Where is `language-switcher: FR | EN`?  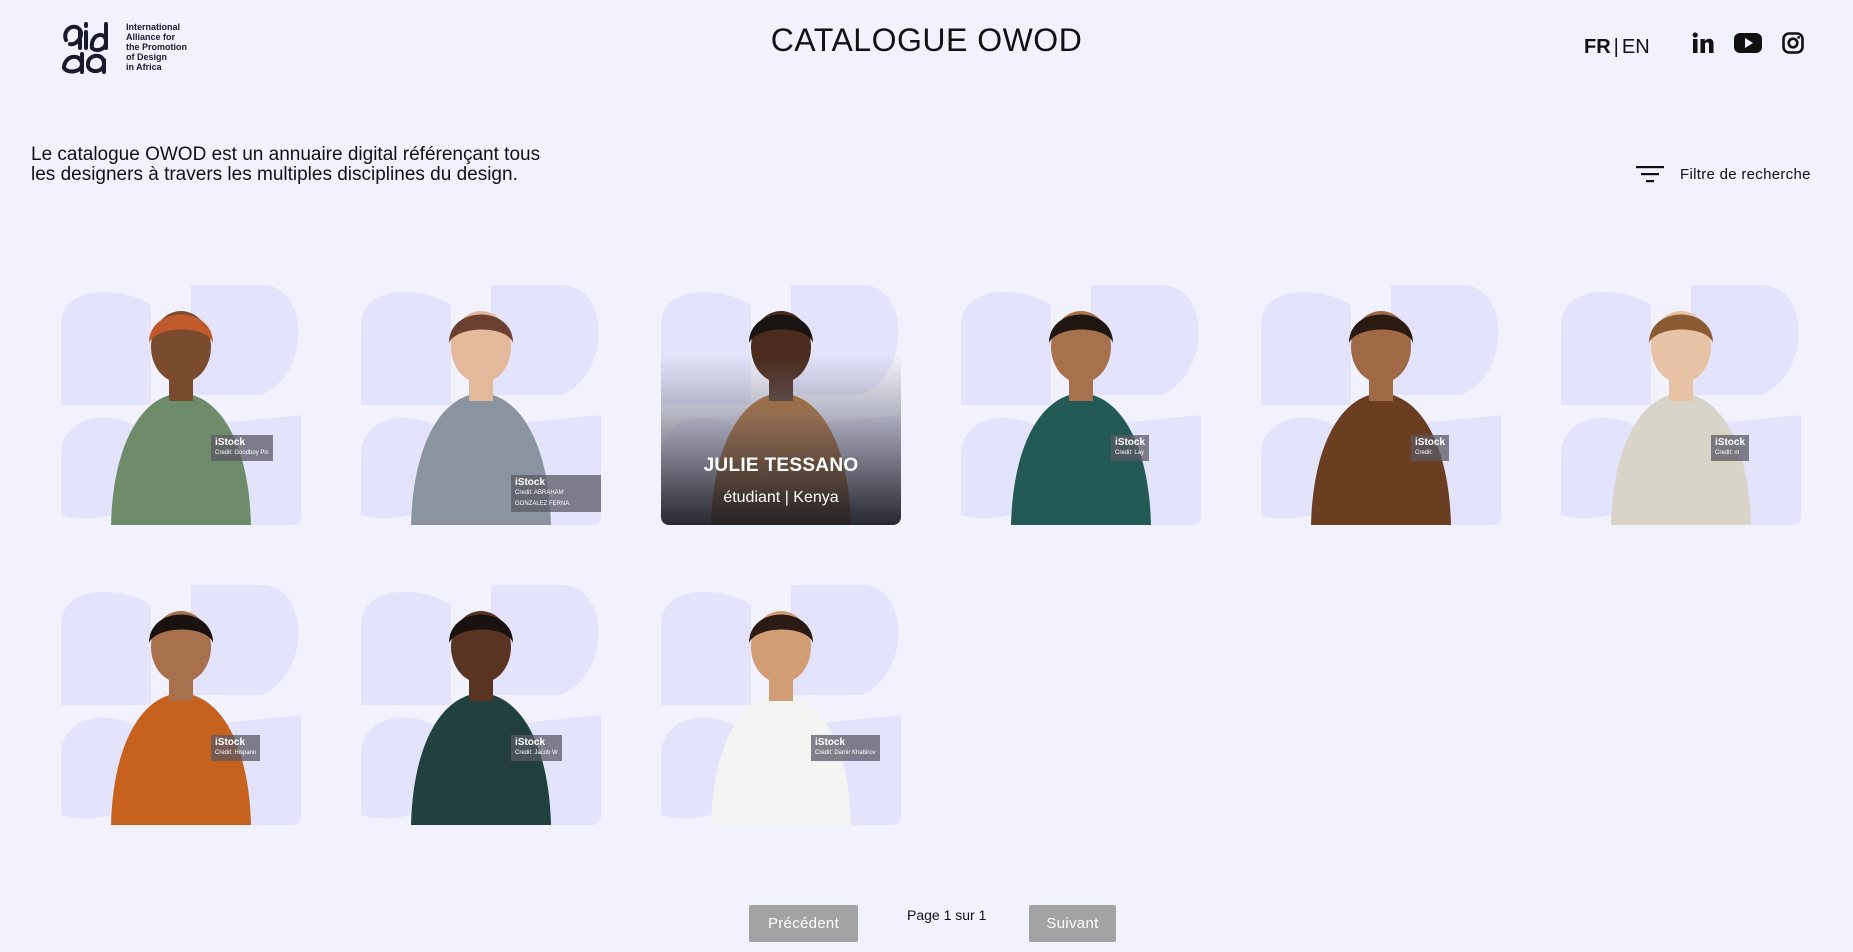 language-switcher: FR | EN is located at coordinates (1617, 47).